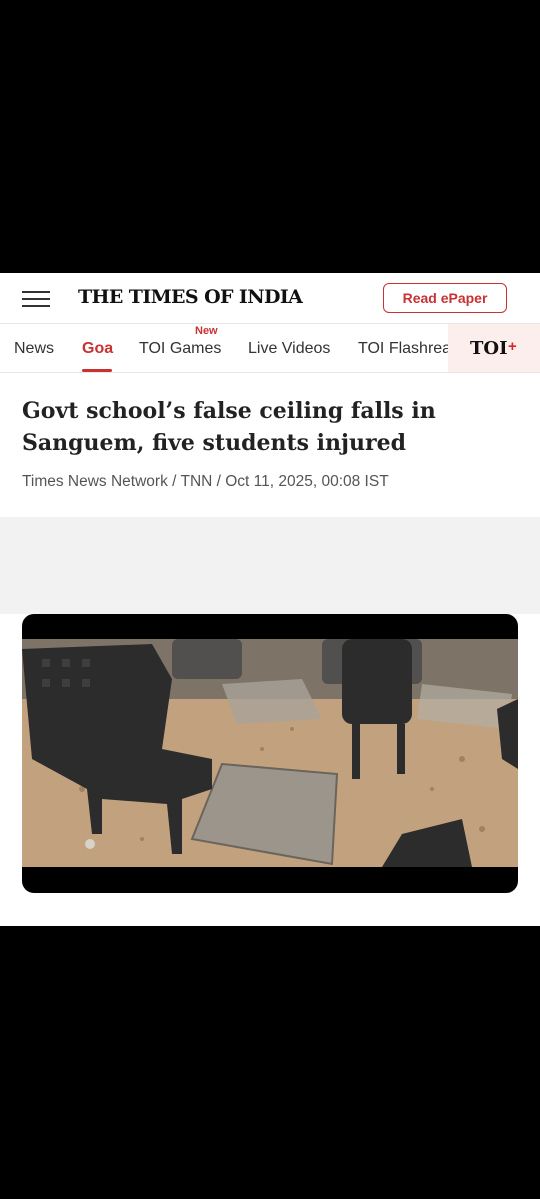  Describe the element at coordinates (270, 565) in the screenshot. I see `ad-placeholder` at that location.